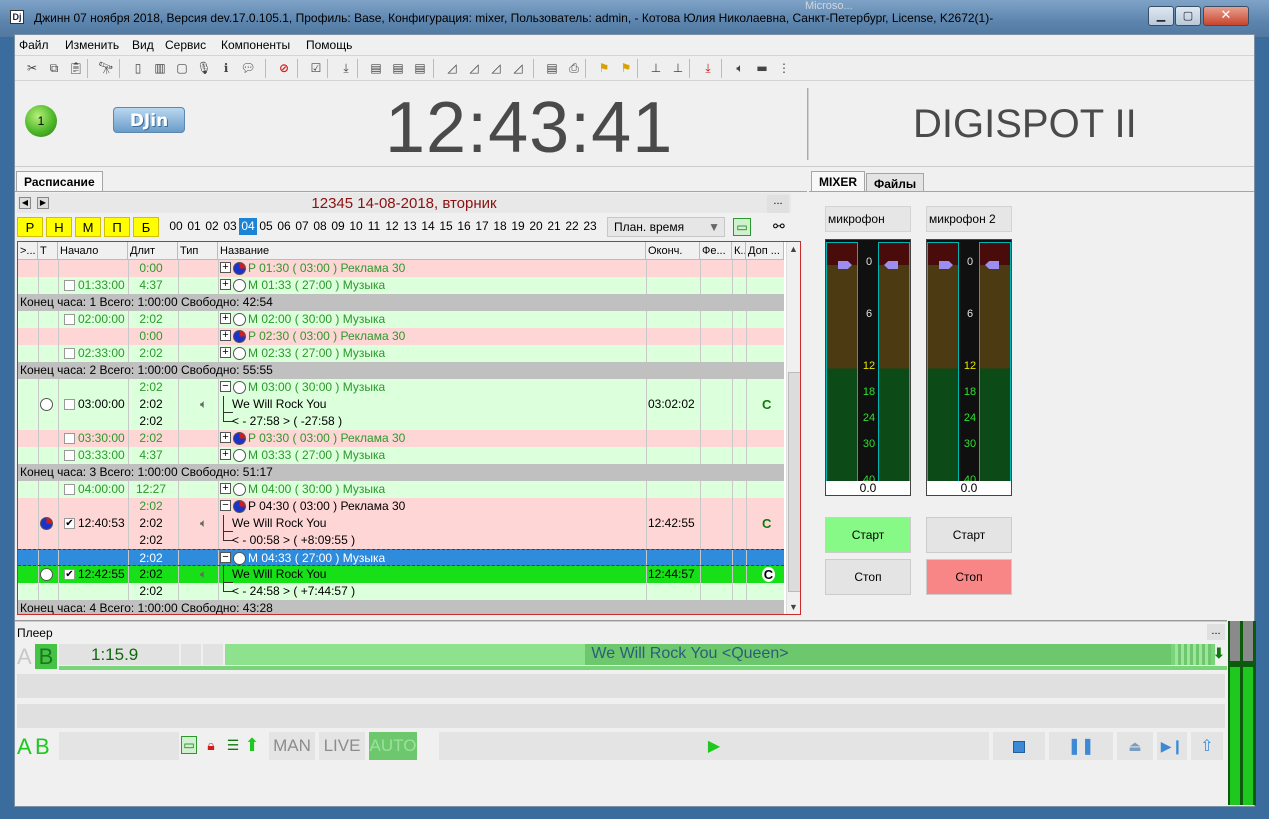 This screenshot has height=819, width=1269. I want to click on day-button-2: М, so click(88, 227).